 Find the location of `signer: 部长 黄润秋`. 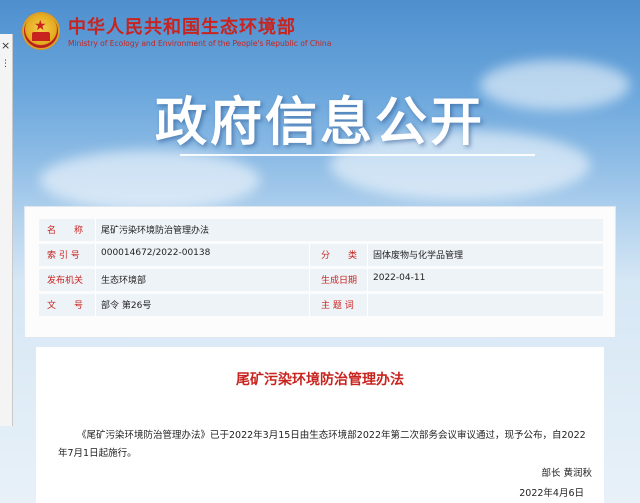

signer: 部长 黄润秋 is located at coordinates (566, 473).